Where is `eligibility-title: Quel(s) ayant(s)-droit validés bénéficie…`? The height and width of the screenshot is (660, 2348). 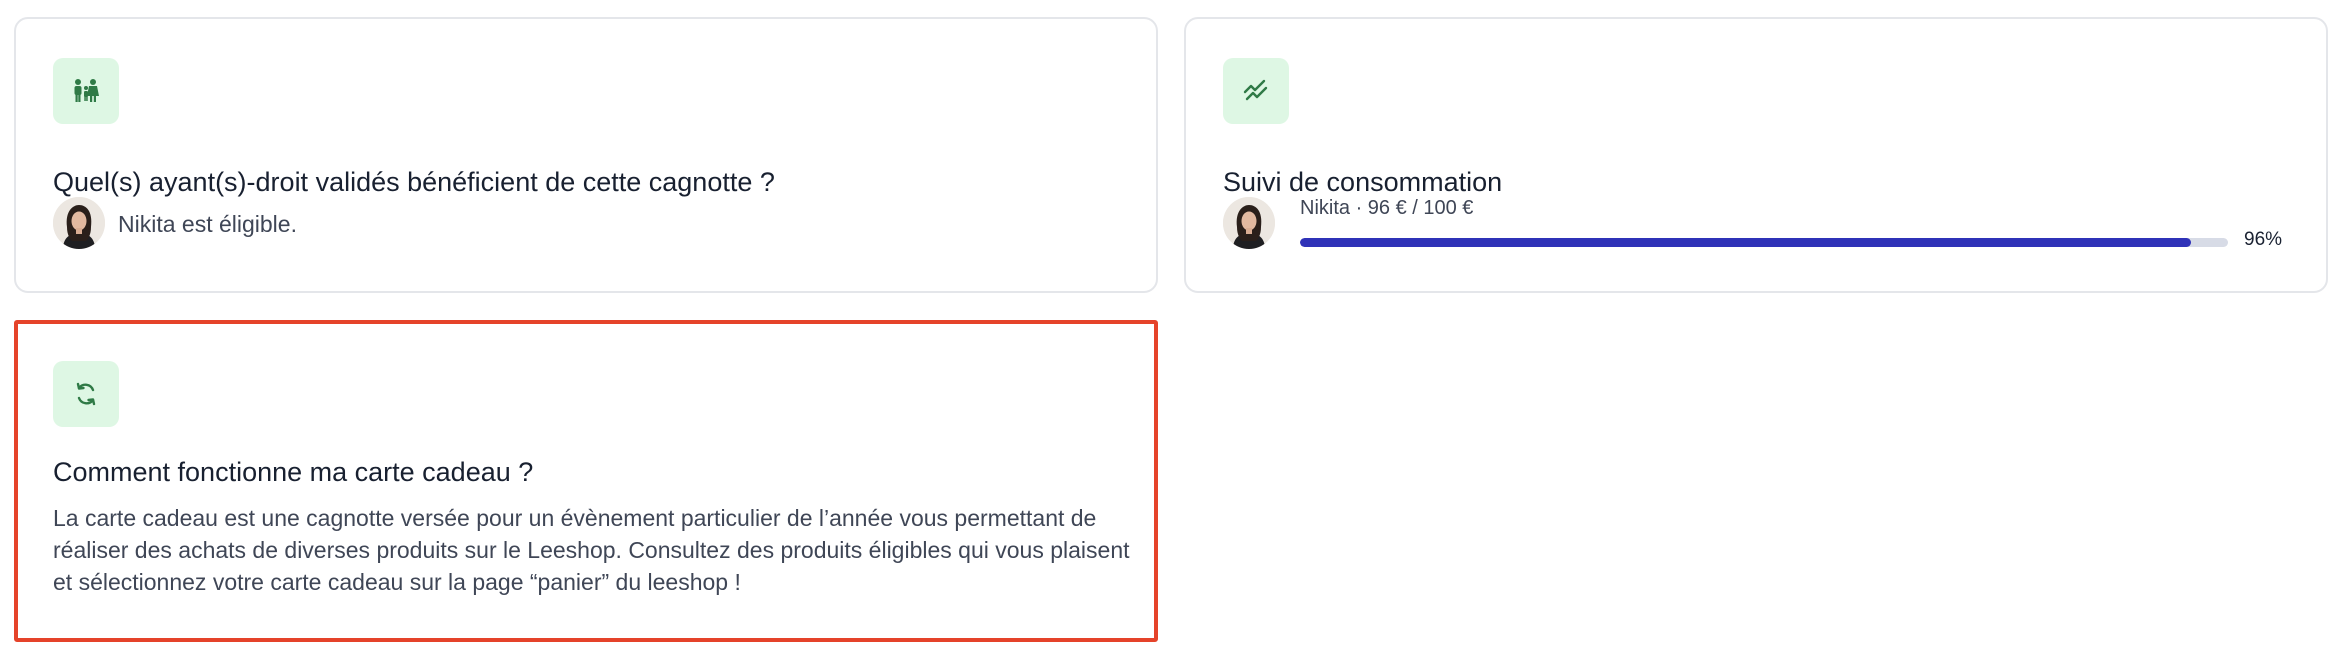 eligibility-title: Quel(s) ayant(s)-droit validés bénéficie… is located at coordinates (414, 182).